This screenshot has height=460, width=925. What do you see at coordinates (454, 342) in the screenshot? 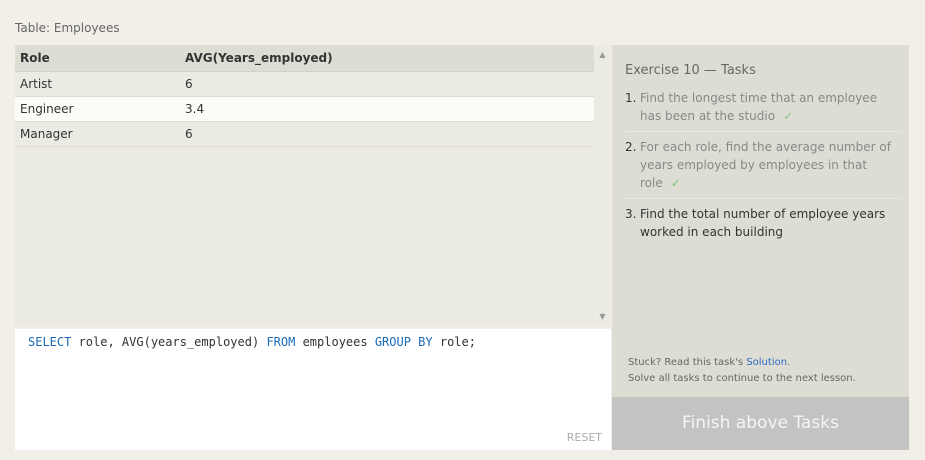
I see `sql-text: role;` at bounding box center [454, 342].